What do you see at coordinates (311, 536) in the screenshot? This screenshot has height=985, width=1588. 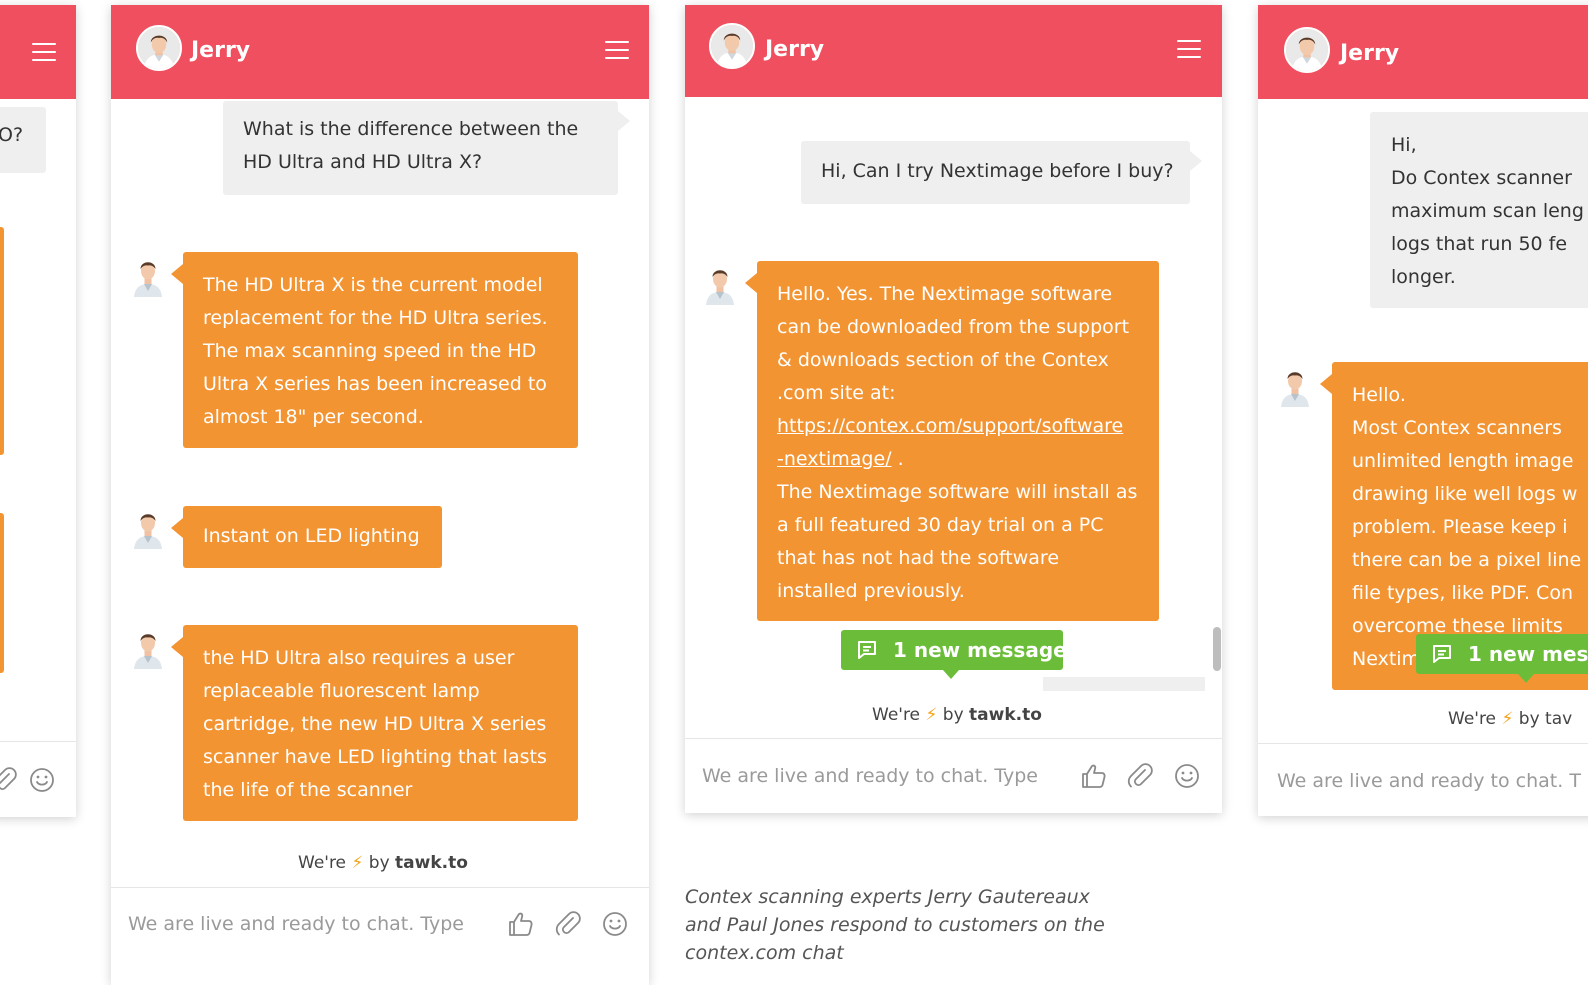 I see `message-line: Instant on LED lighting` at bounding box center [311, 536].